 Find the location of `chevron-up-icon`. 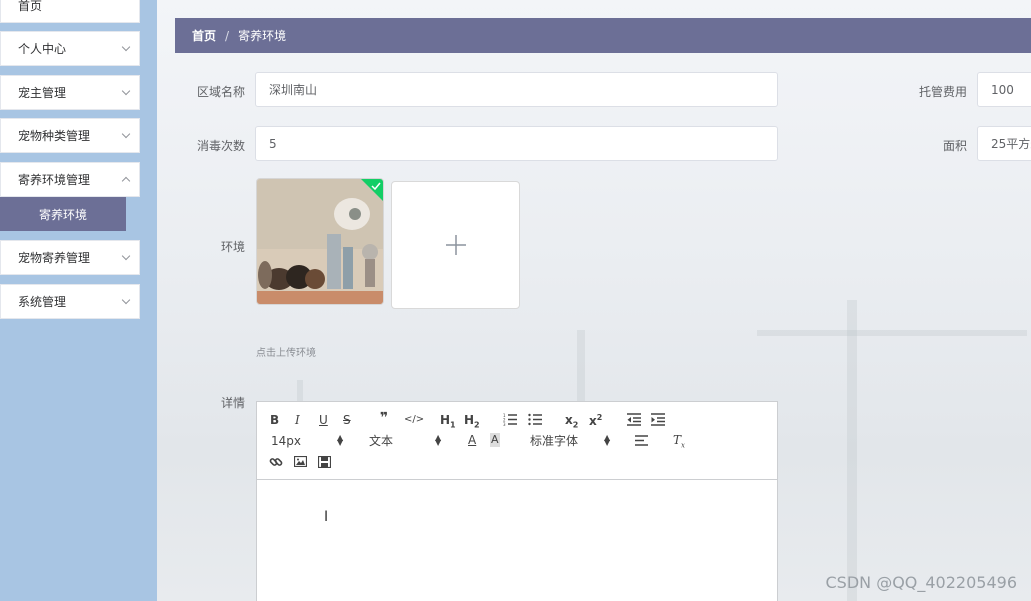

chevron-up-icon is located at coordinates (126, 181).